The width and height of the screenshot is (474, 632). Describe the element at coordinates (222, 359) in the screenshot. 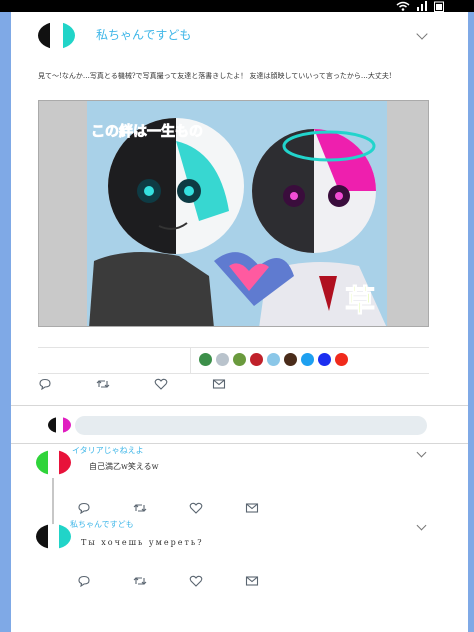

I see `cloud-emoji-icon` at that location.